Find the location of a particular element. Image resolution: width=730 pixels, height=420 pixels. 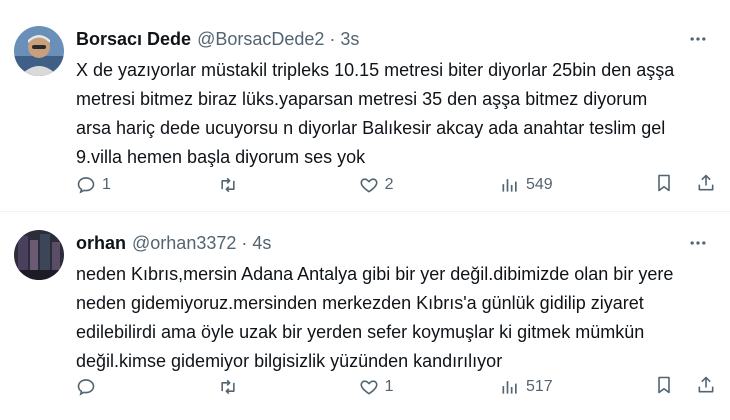

tweet-actions: 1 517 is located at coordinates (396, 387).